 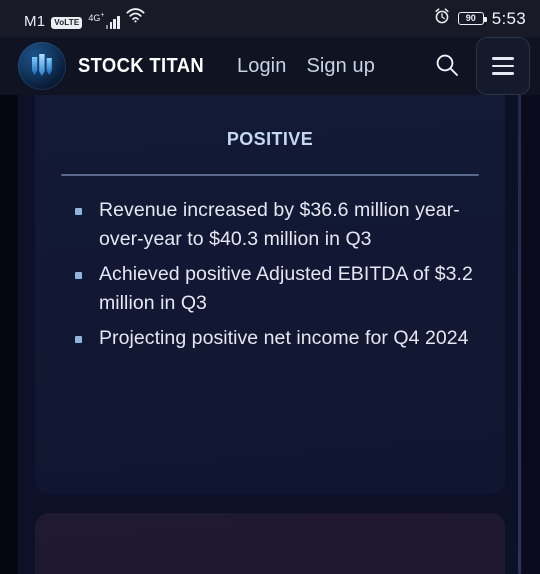 What do you see at coordinates (442, 18) in the screenshot?
I see `alarm-clock-icon` at bounding box center [442, 18].